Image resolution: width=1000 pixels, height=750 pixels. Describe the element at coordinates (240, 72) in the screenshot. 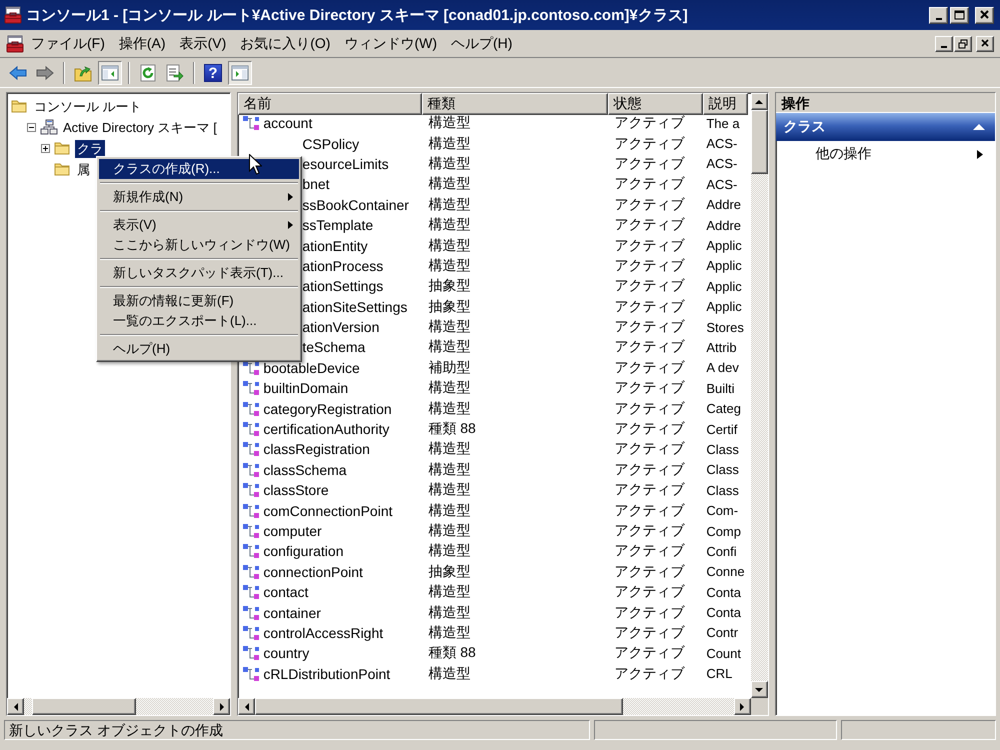

I see `show-action-pane-button` at that location.